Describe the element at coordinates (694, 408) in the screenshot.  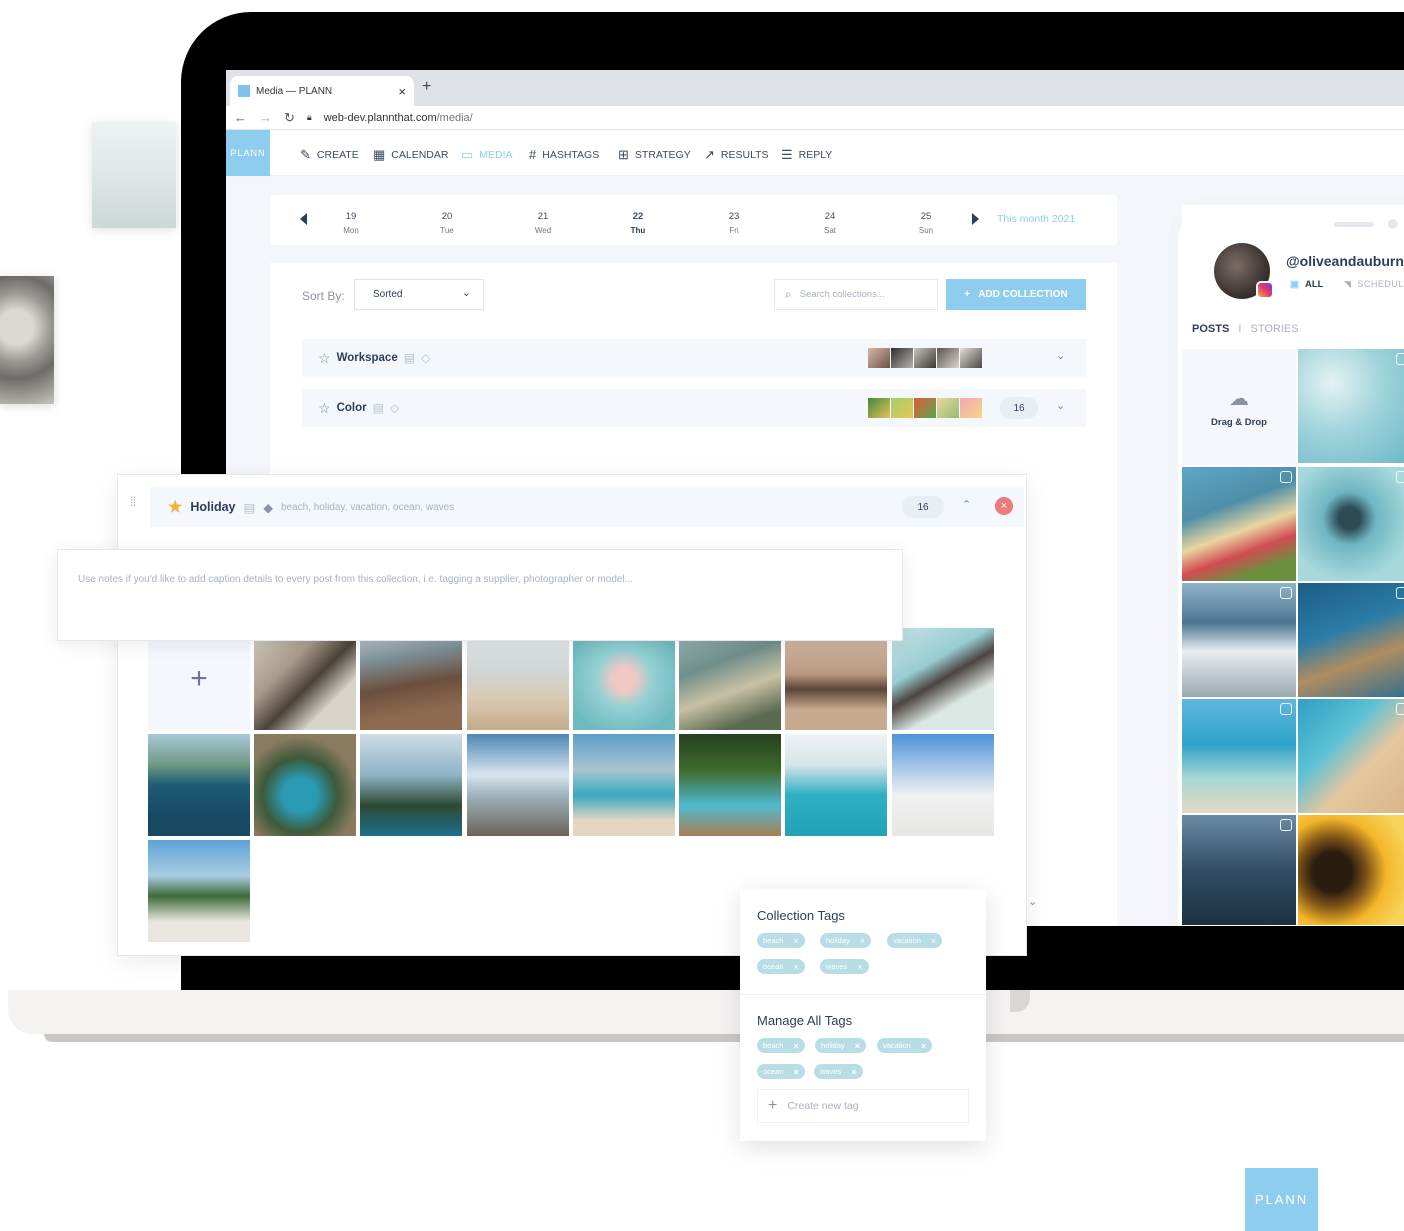
I see `collection-row-color: ☆ Color ▤ ◇ 16 ⌄` at that location.